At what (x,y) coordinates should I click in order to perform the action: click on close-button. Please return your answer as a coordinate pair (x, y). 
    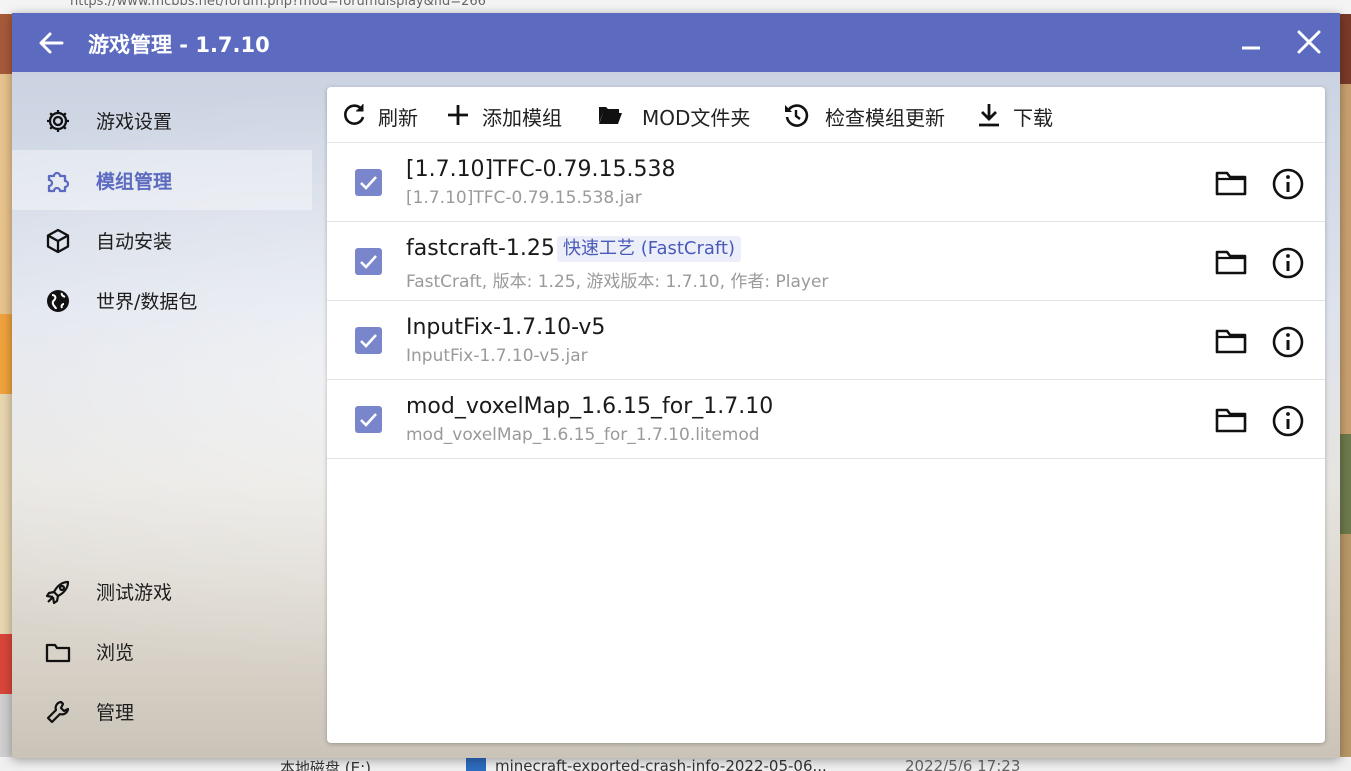
    Looking at the image, I should click on (1309, 42).